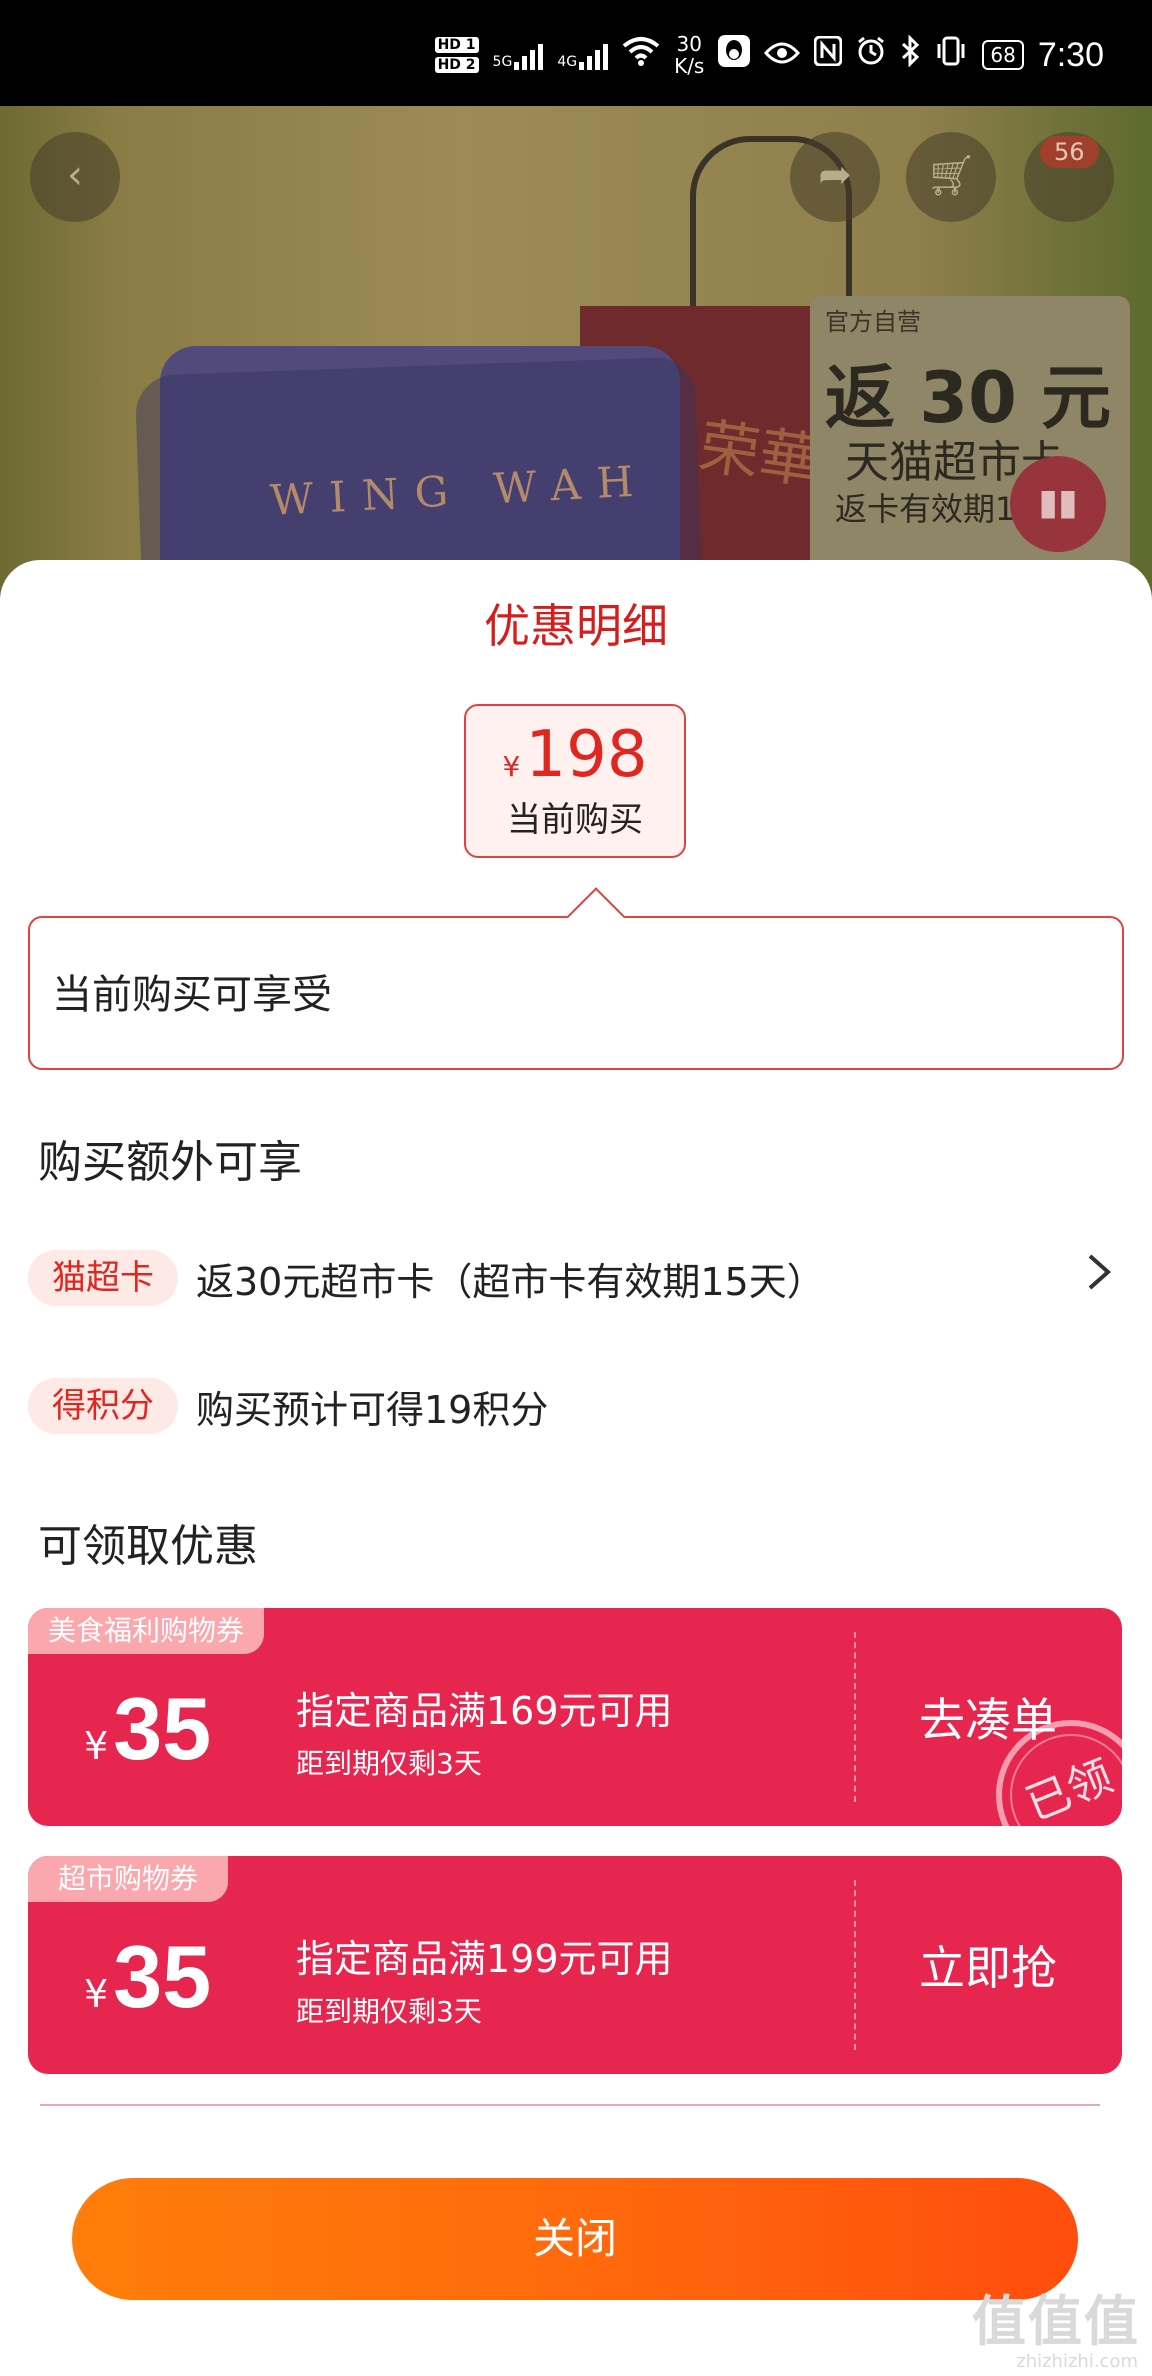 The width and height of the screenshot is (1152, 2376). I want to click on clock: 7:30, so click(1070, 54).